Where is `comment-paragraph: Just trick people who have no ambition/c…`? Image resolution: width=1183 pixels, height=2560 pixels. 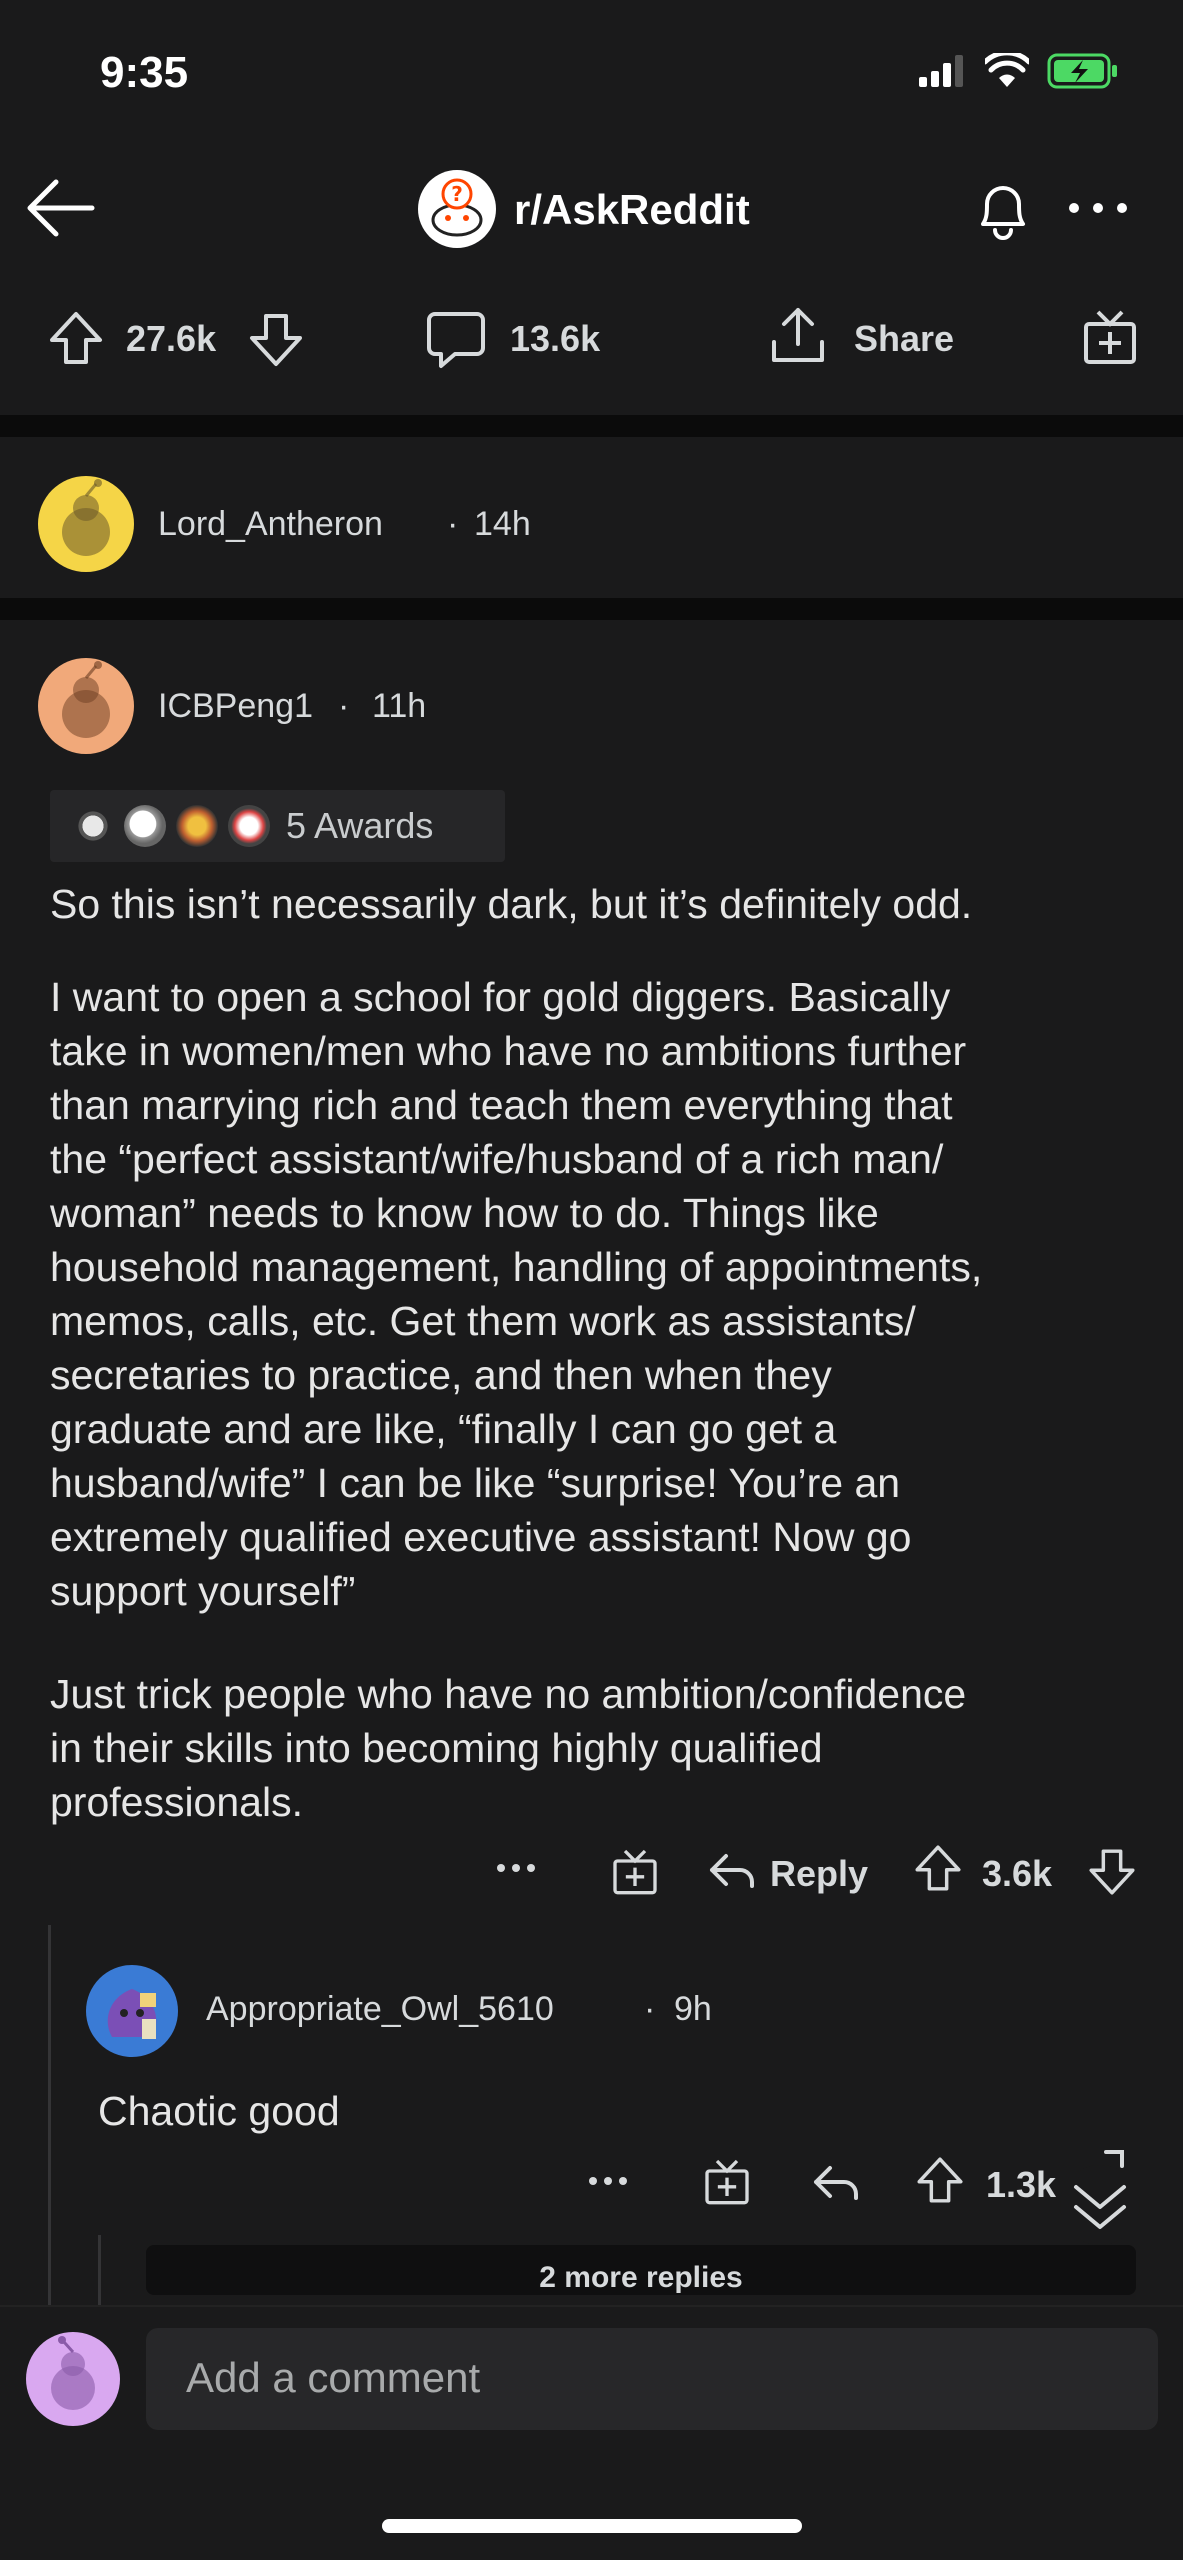 comment-paragraph: Just trick people who have no ambition/c… is located at coordinates (508, 1748).